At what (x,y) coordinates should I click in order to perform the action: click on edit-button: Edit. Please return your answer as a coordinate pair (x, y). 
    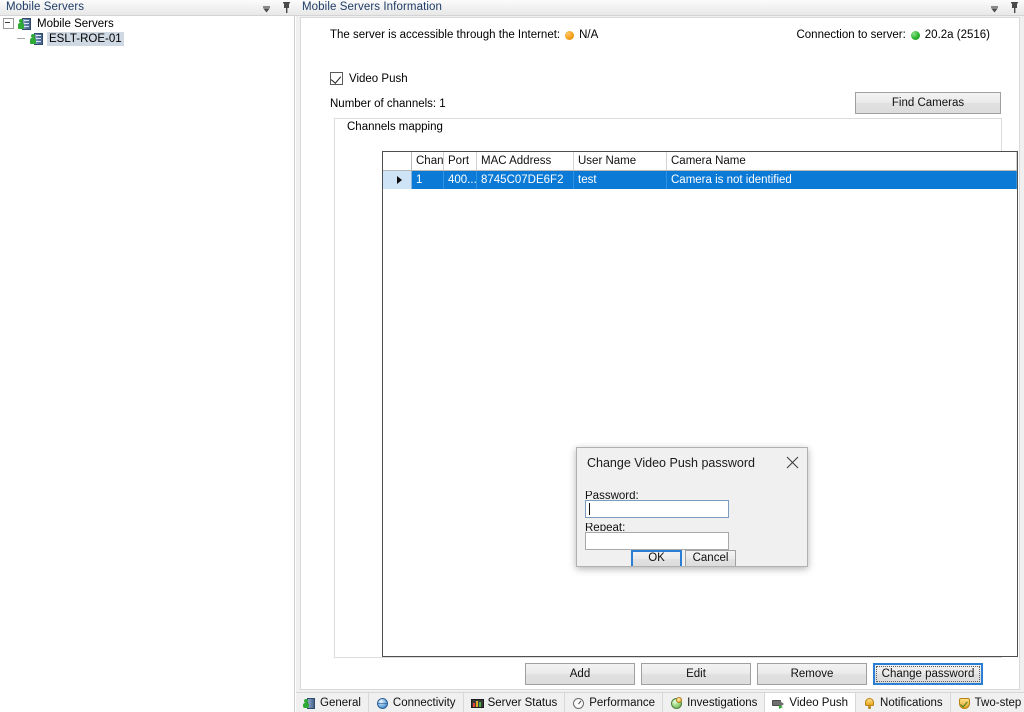
    Looking at the image, I should click on (696, 674).